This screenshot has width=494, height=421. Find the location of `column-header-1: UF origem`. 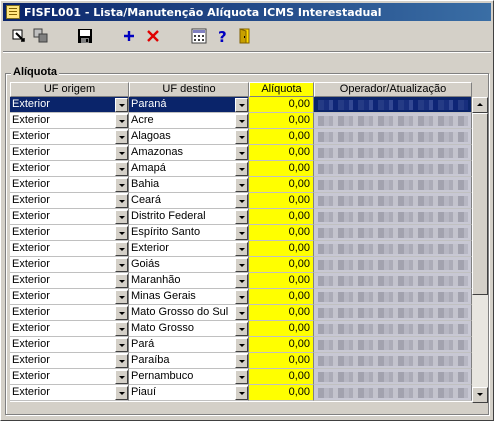

column-header-1: UF origem is located at coordinates (69, 89).